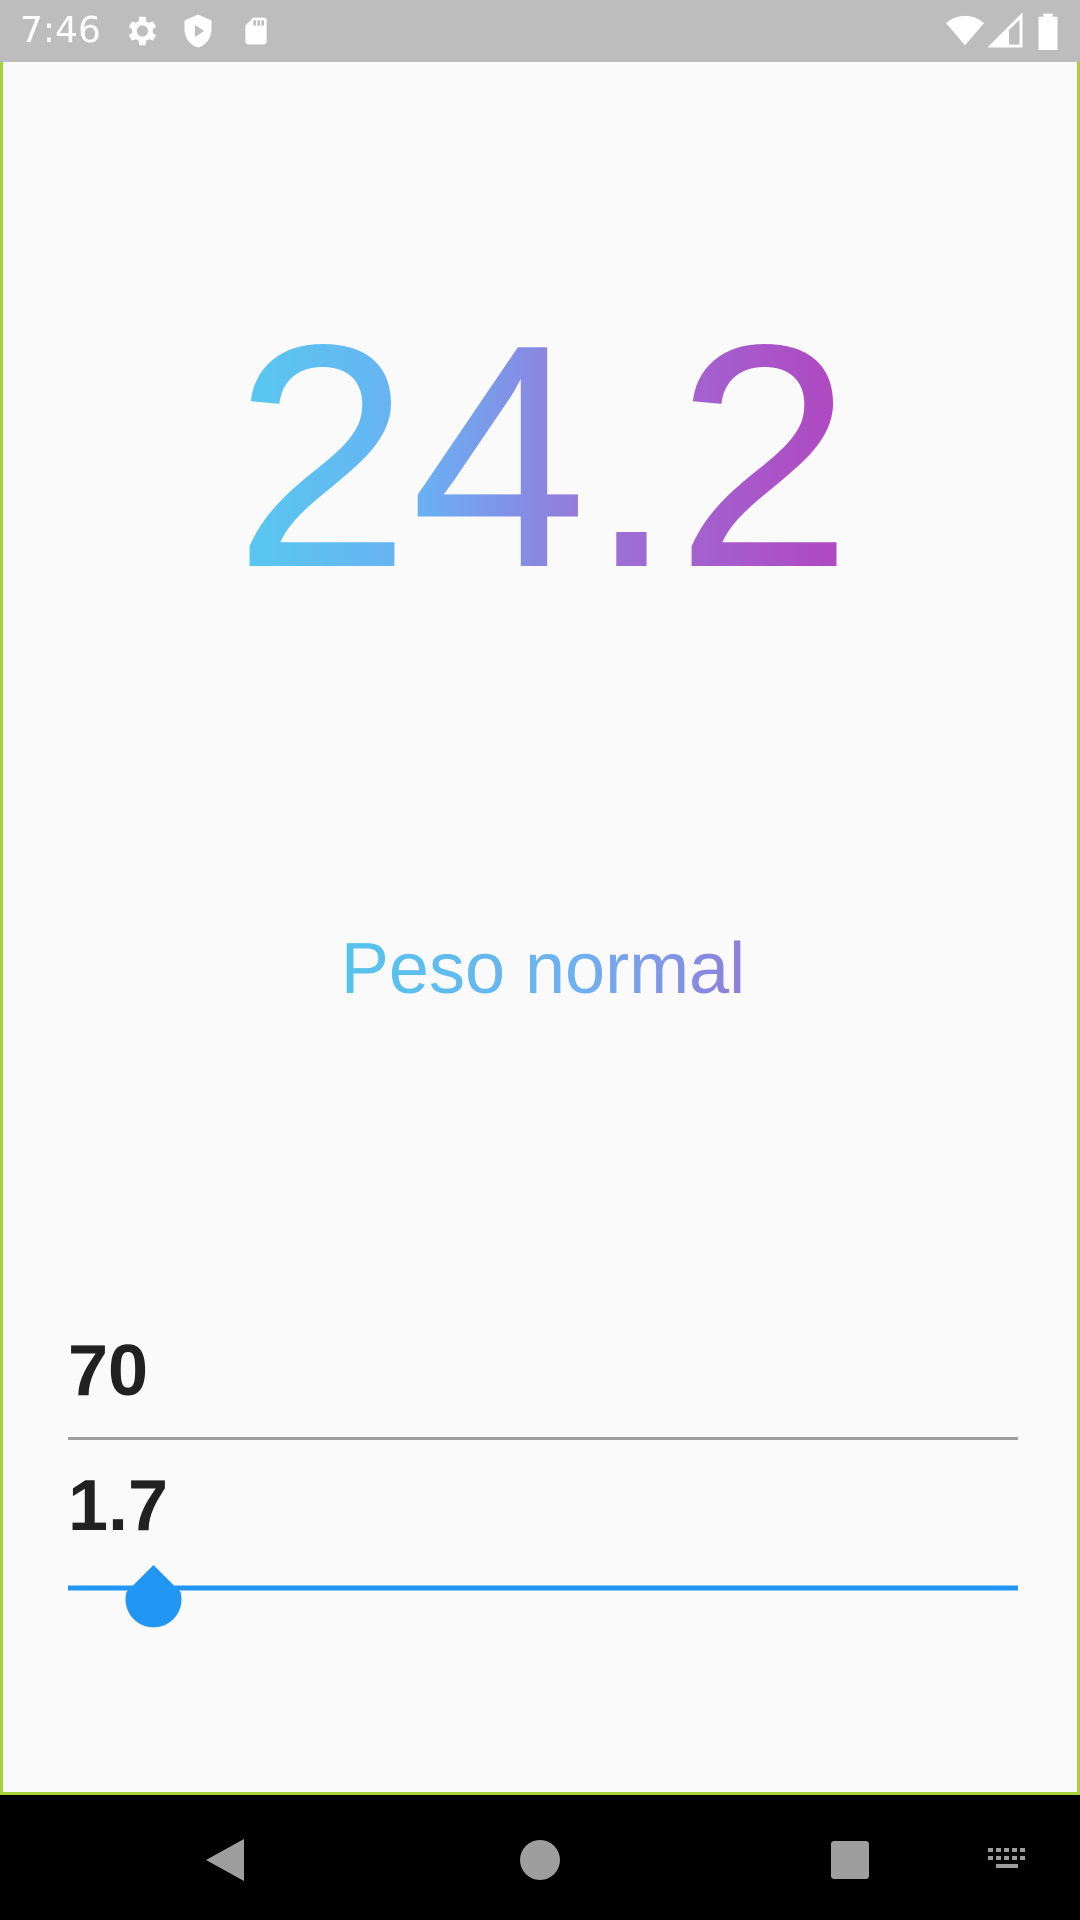 The image size is (1080, 1920). Describe the element at coordinates (1048, 31) in the screenshot. I see `battery-icon` at that location.